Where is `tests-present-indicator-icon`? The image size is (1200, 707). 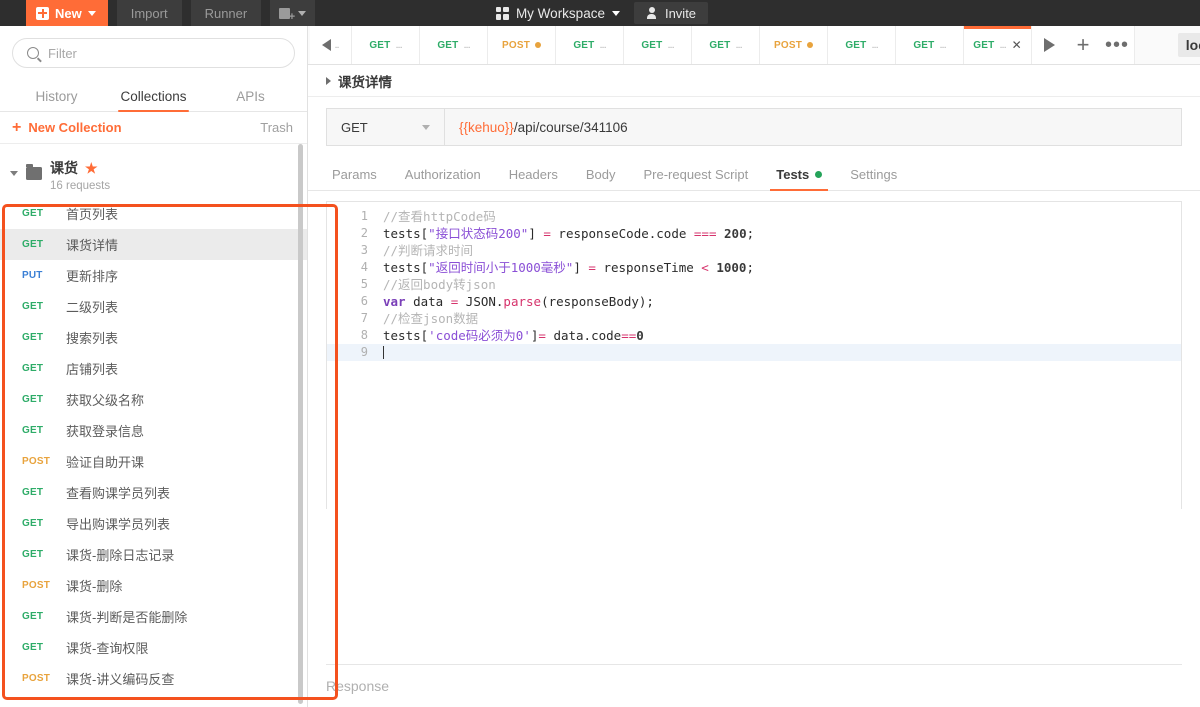
tests-present-indicator-icon is located at coordinates (819, 174).